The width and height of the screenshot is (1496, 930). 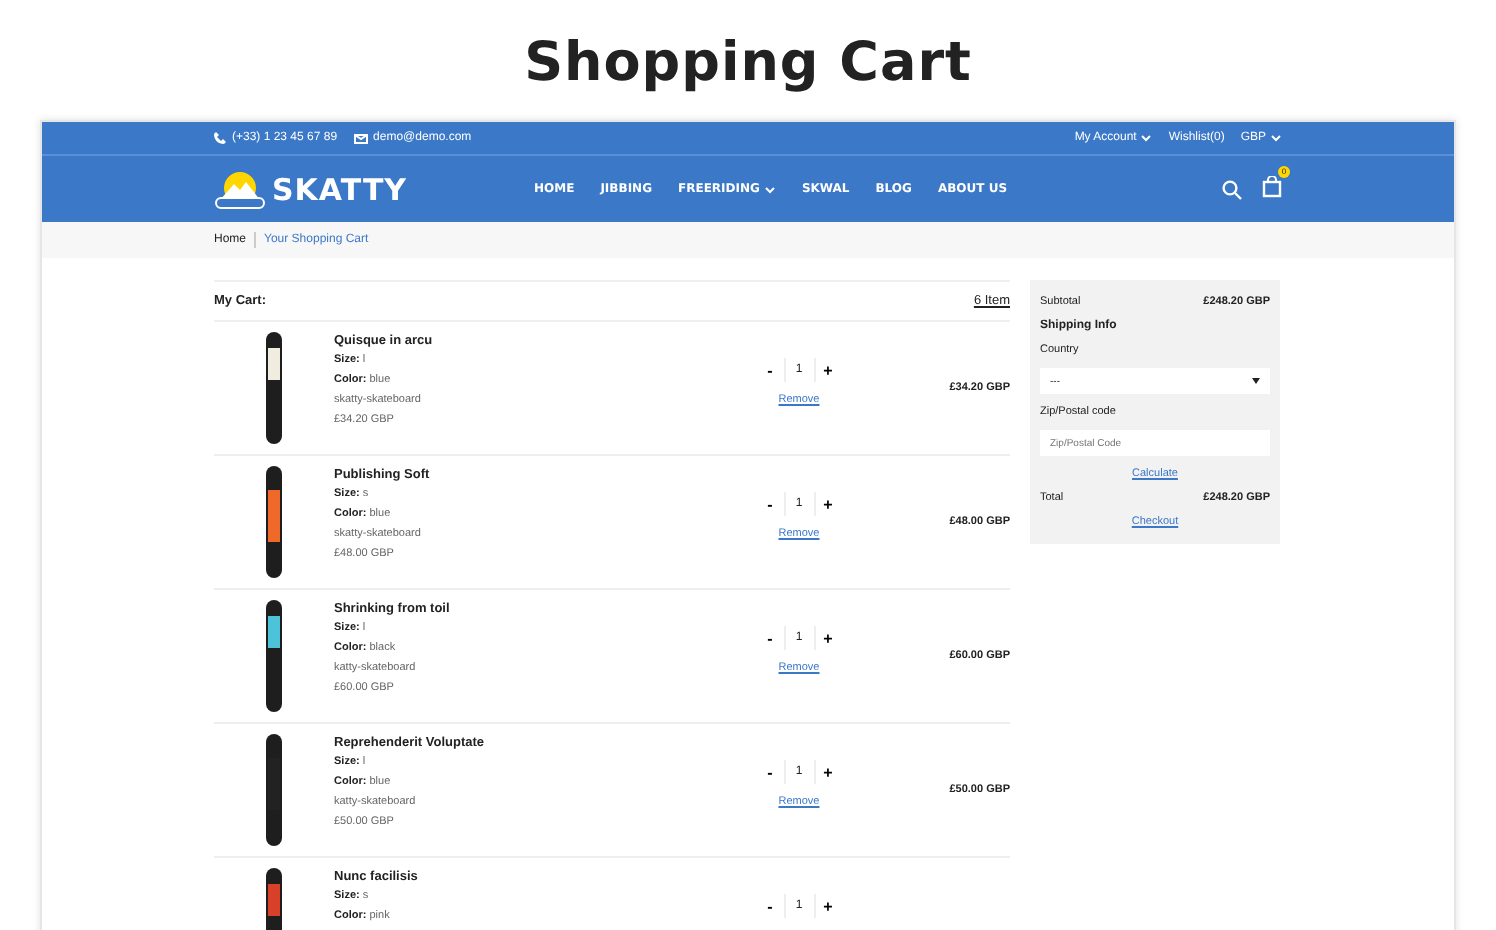 I want to click on mail-icon, so click(x=360, y=138).